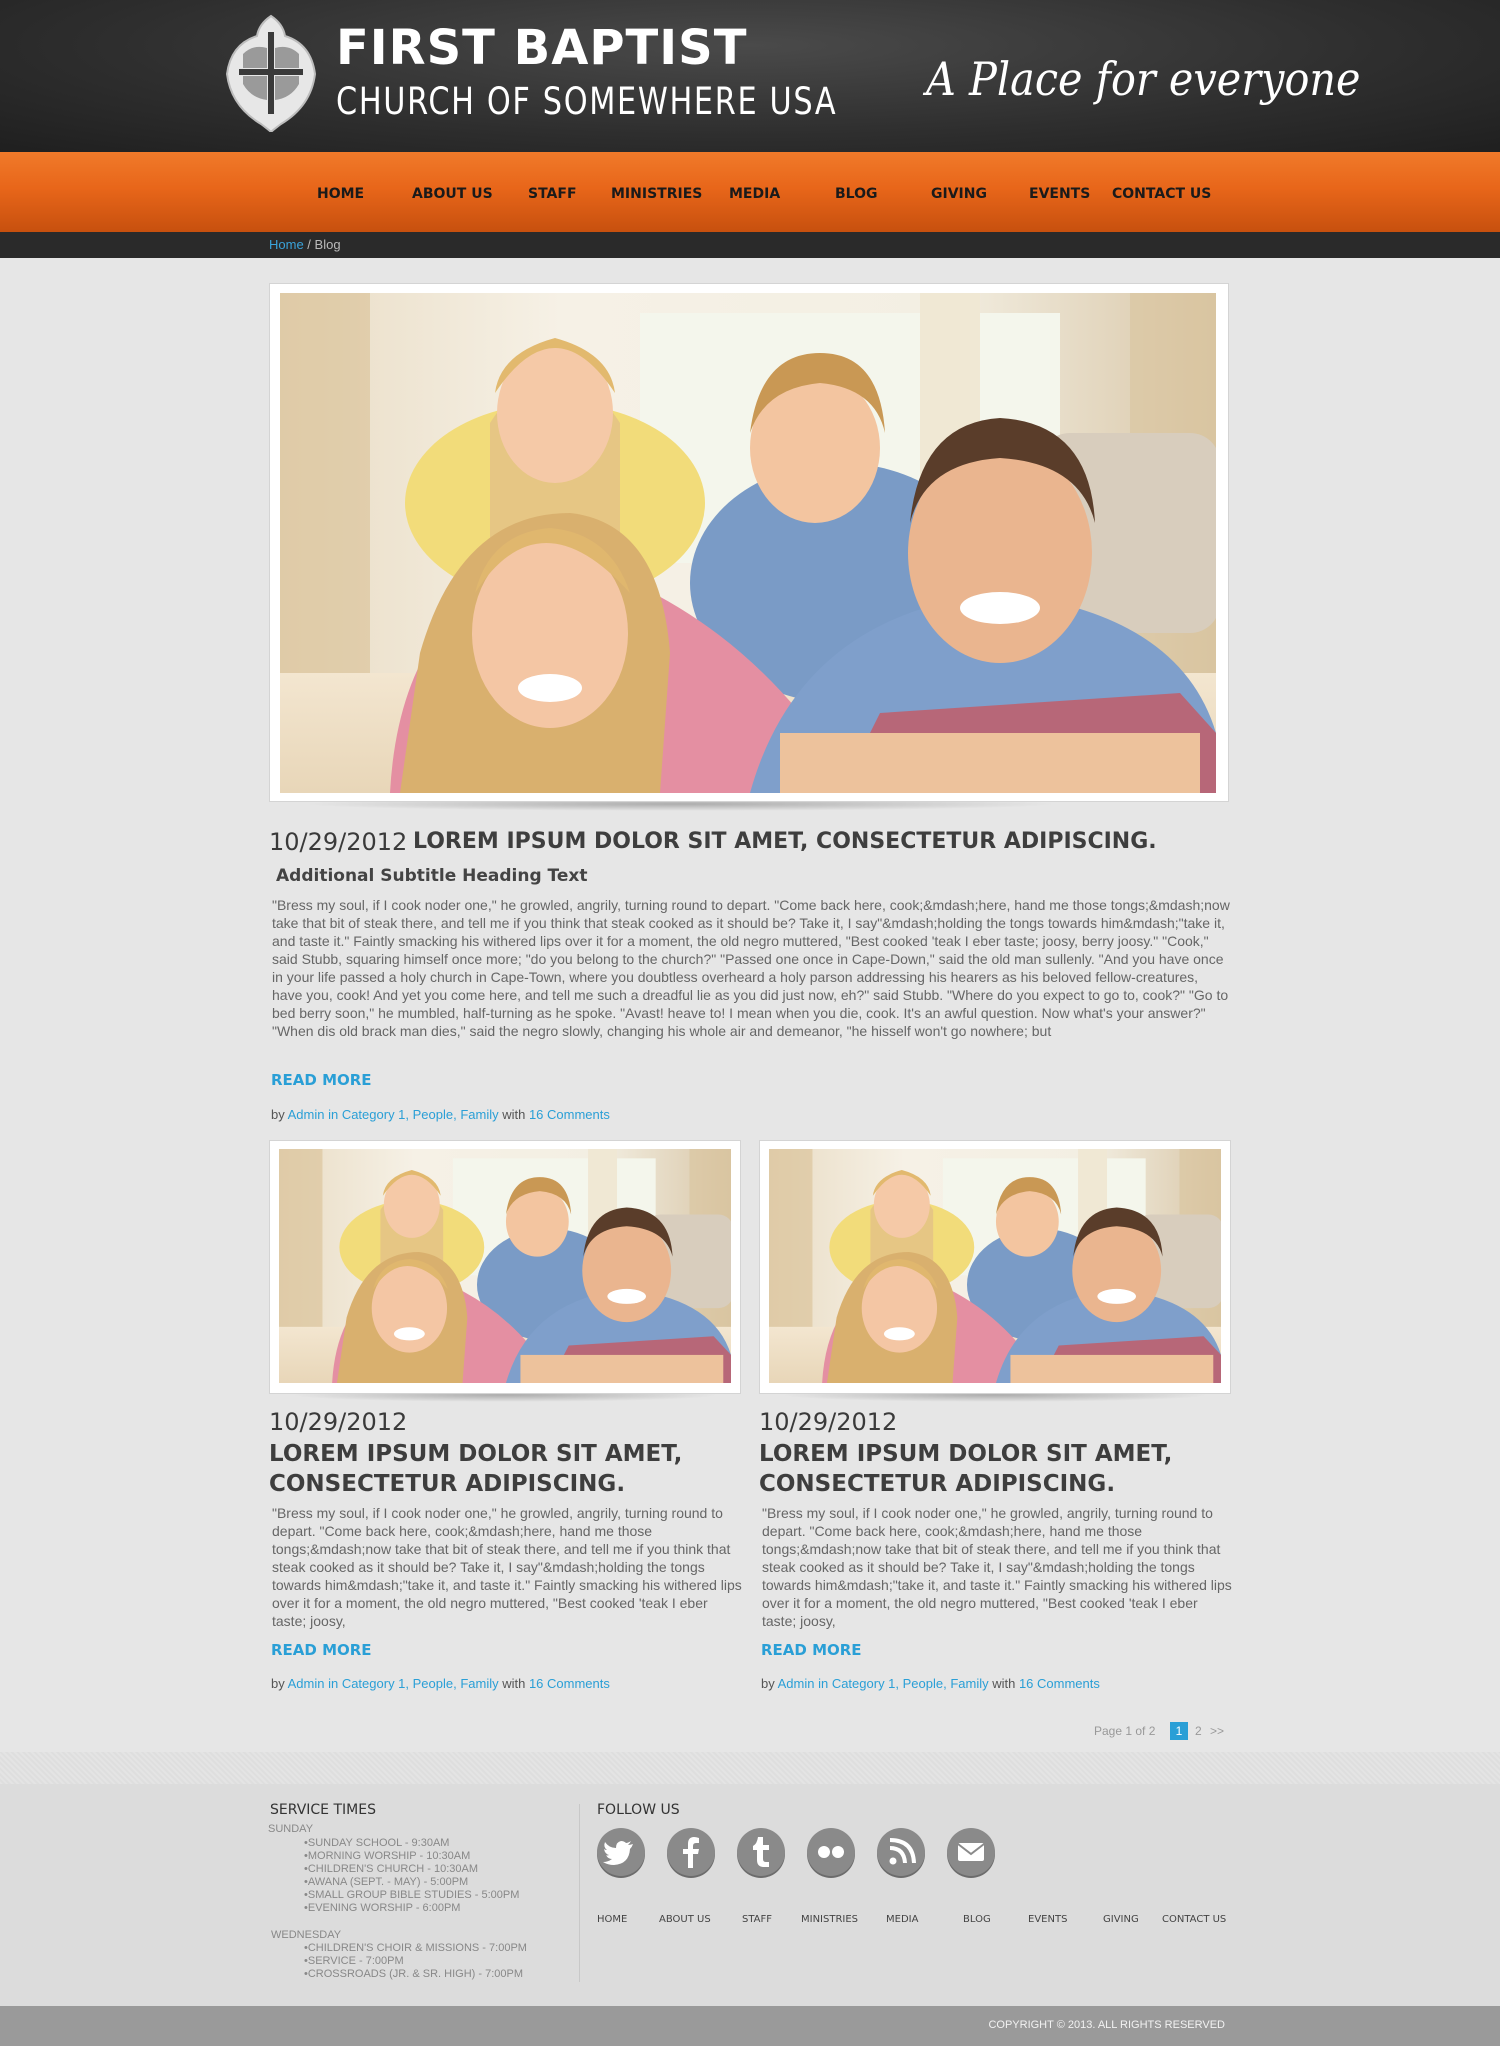 Image resolution: width=1500 pixels, height=2046 pixels. What do you see at coordinates (1047, 1919) in the screenshot?
I see `footer-nav-events: EVENTS` at bounding box center [1047, 1919].